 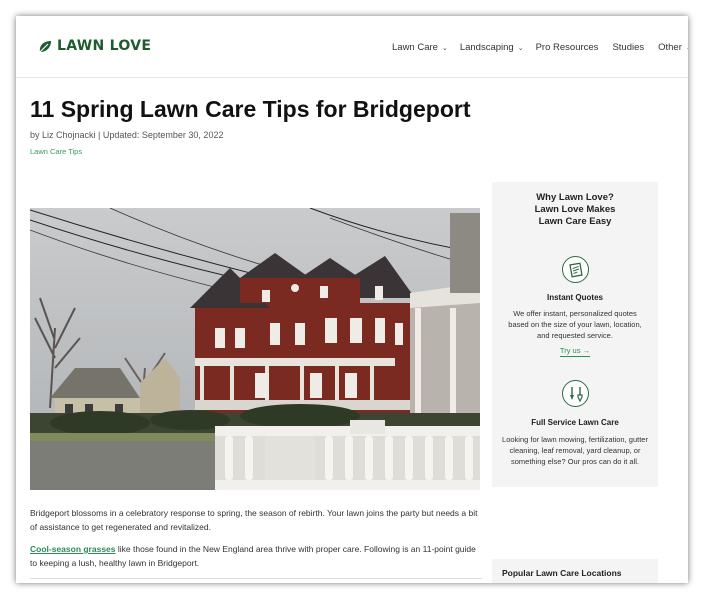 I want to click on nav-item-other: Other ⌄, so click(x=673, y=47).